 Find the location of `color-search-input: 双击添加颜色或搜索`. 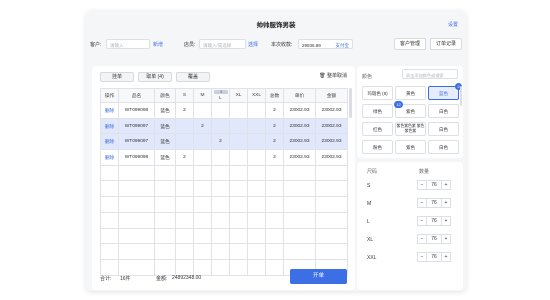

color-search-input: 双击添加颜色或搜索 is located at coordinates (430, 74).